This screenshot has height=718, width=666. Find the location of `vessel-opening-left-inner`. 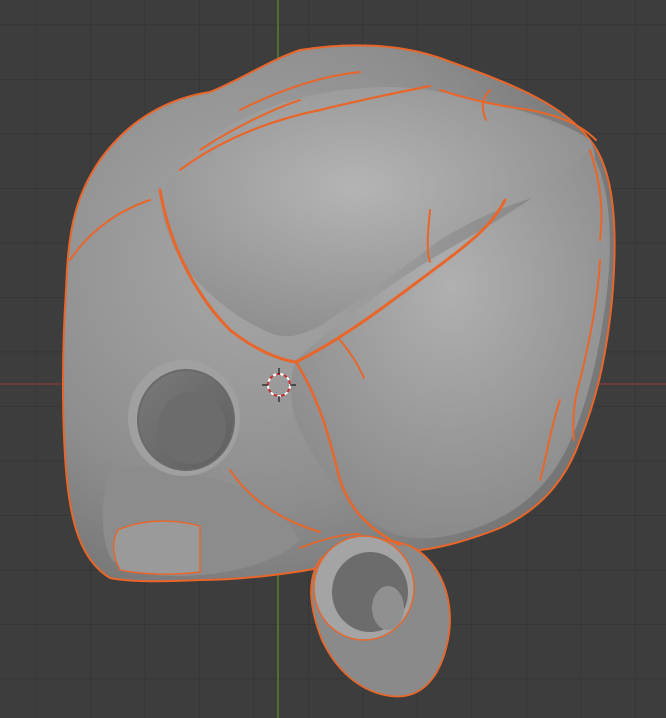

vessel-opening-left-inner is located at coordinates (192, 428).